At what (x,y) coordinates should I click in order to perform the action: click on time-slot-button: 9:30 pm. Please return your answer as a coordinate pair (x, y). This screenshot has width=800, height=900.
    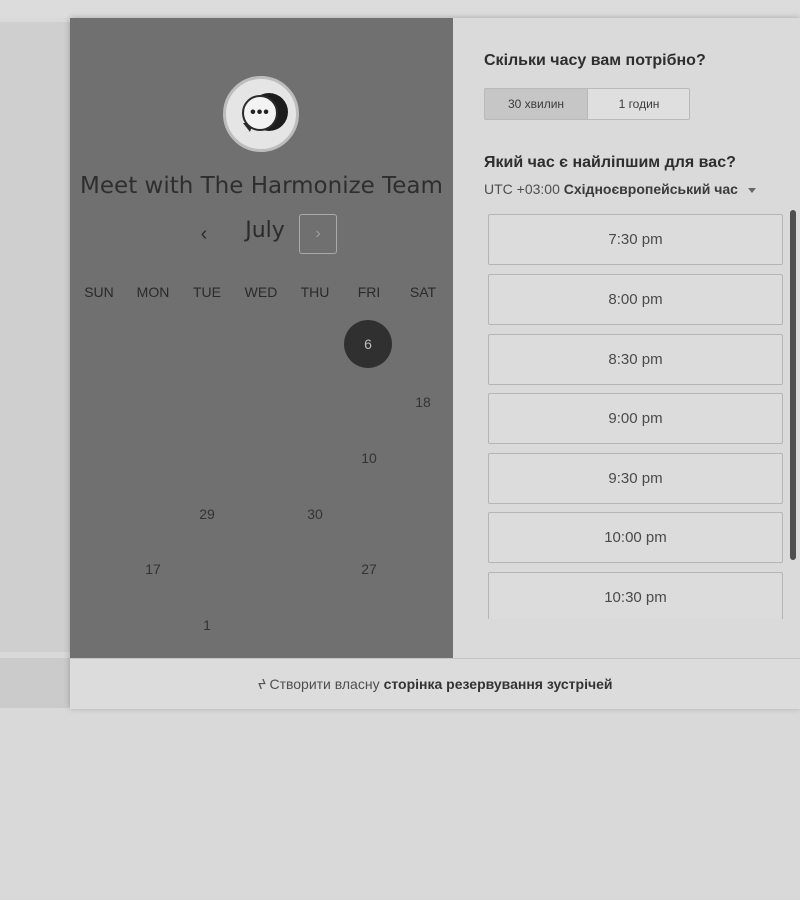
    Looking at the image, I should click on (635, 478).